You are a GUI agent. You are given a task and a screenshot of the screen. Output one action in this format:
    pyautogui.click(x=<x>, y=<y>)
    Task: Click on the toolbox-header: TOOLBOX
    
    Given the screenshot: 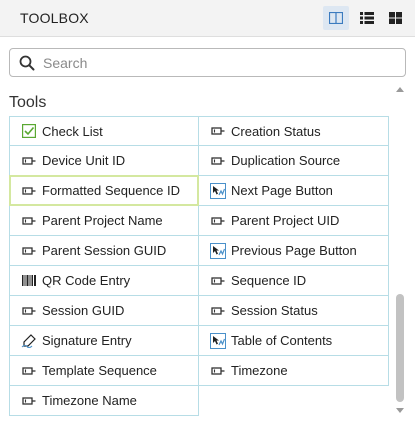 What is the action you would take?
    pyautogui.click(x=207, y=18)
    